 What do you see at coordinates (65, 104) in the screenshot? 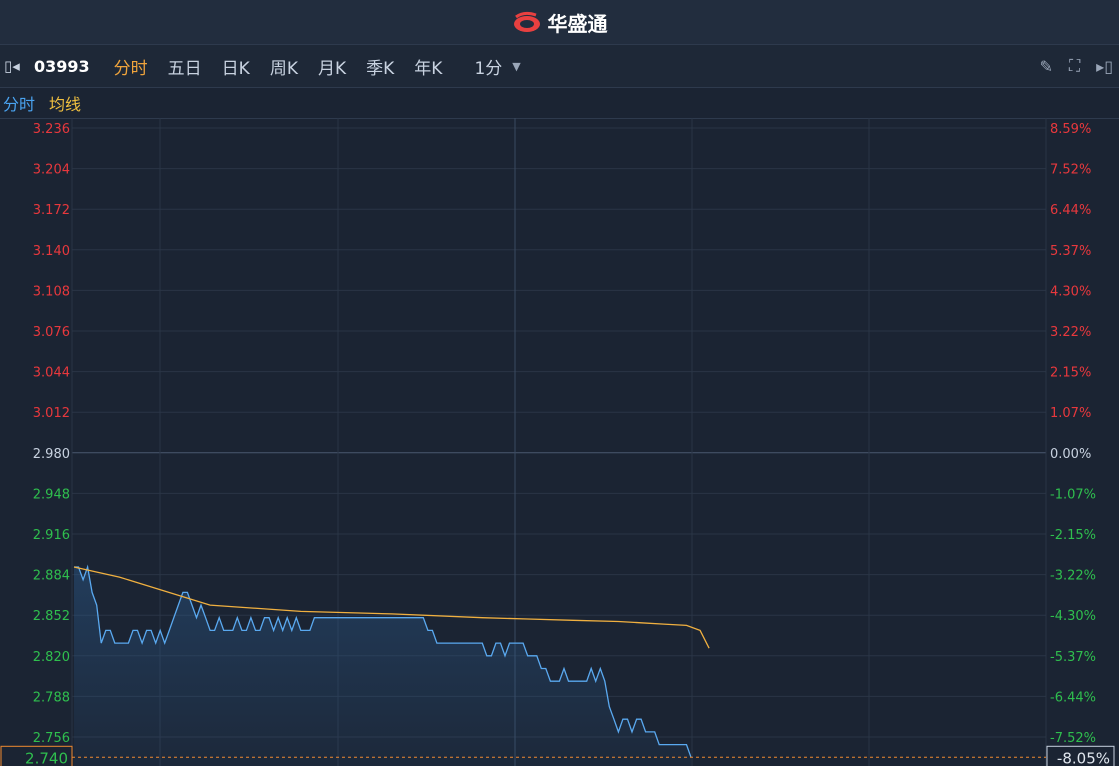
I see `legend-average: 均线` at bounding box center [65, 104].